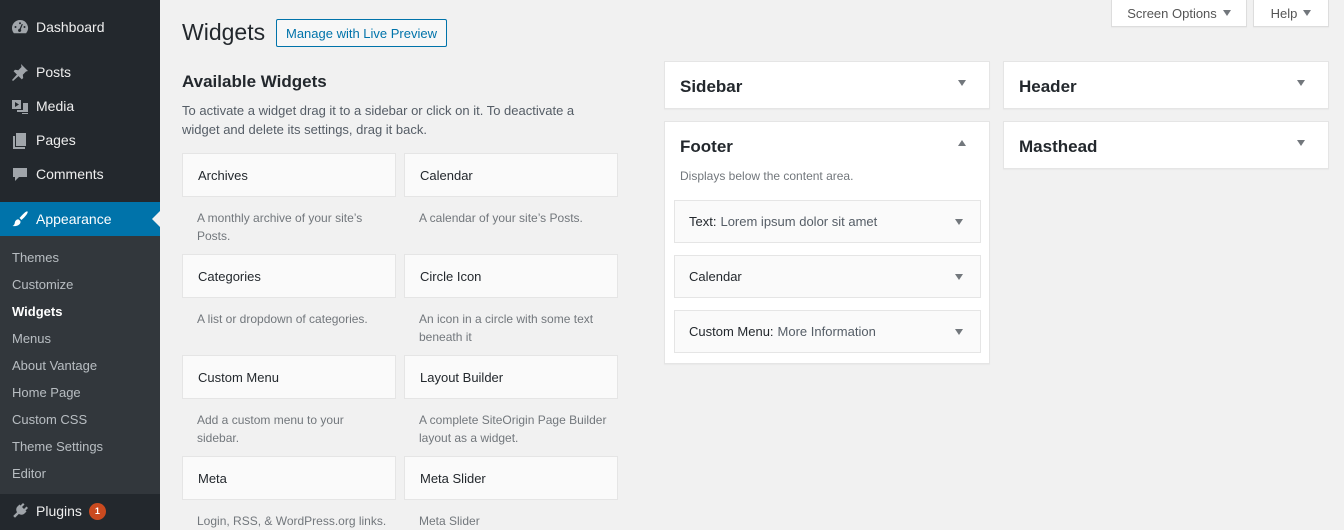 This screenshot has height=530, width=1344. What do you see at coordinates (270, 429) in the screenshot?
I see `widget-description: Add a custom menu to your sidebar.` at bounding box center [270, 429].